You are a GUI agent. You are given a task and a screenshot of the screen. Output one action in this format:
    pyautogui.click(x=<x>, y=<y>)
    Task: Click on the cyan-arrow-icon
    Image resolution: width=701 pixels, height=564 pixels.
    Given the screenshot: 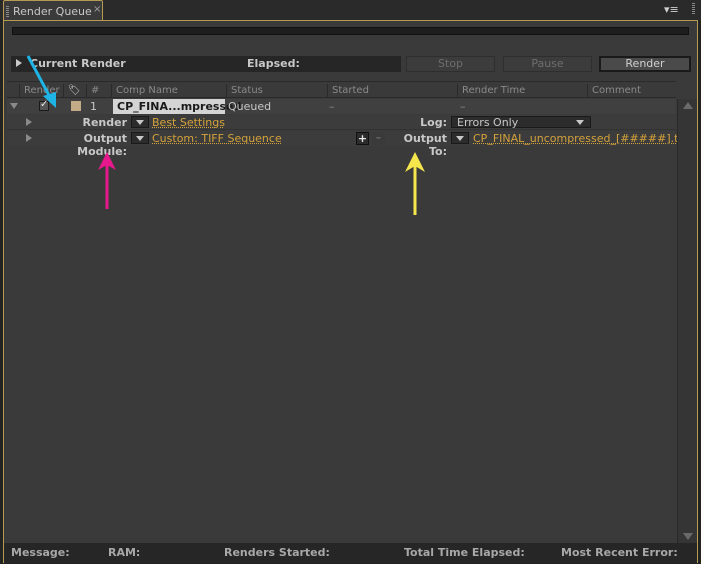 What is the action you would take?
    pyautogui.click(x=41, y=81)
    